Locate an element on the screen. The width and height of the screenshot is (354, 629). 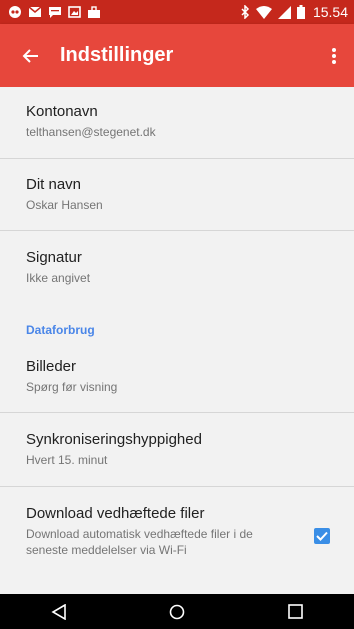
pref-title: Dit navn is located at coordinates (54, 184).